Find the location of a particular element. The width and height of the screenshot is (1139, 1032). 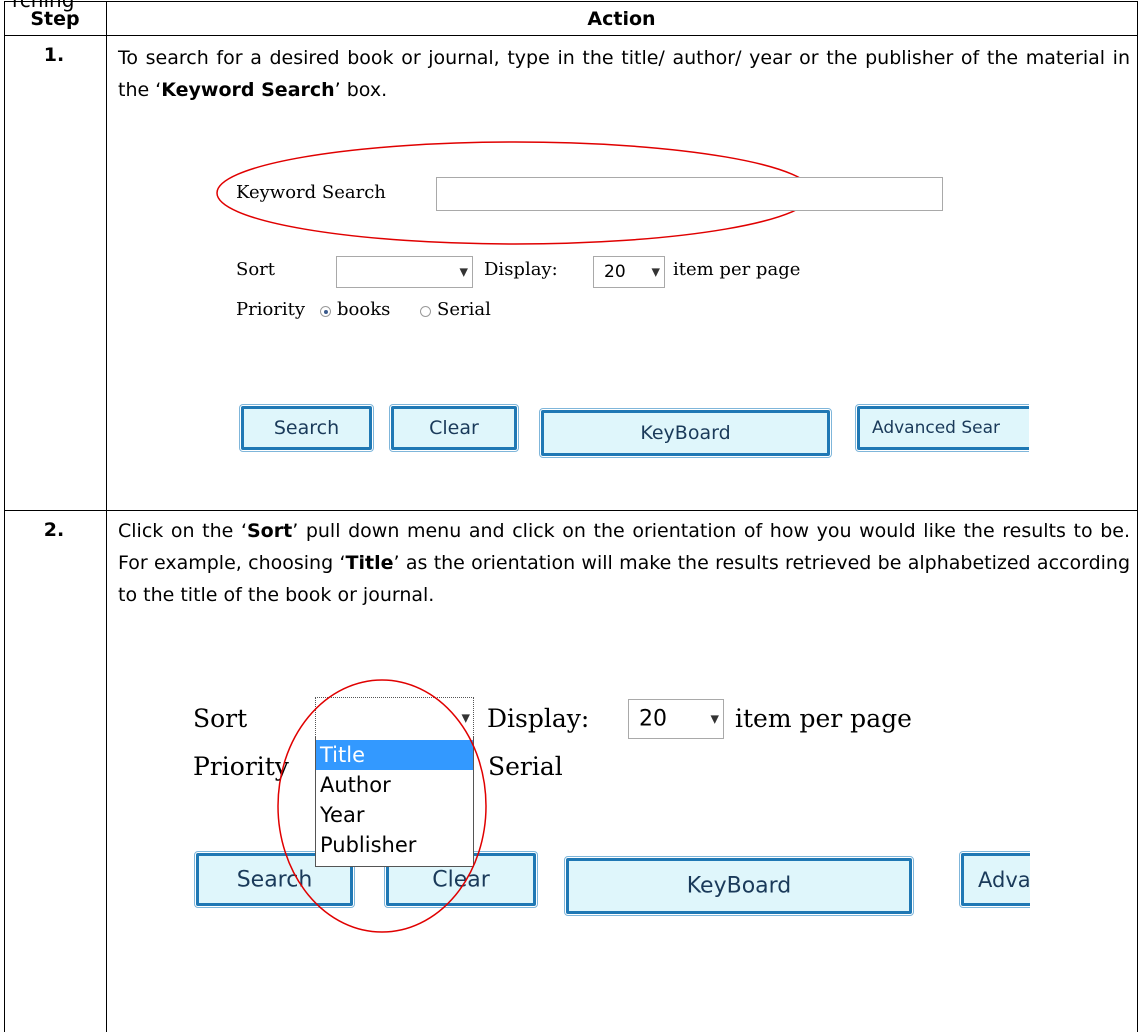

table-border-left is located at coordinates (4, 516).